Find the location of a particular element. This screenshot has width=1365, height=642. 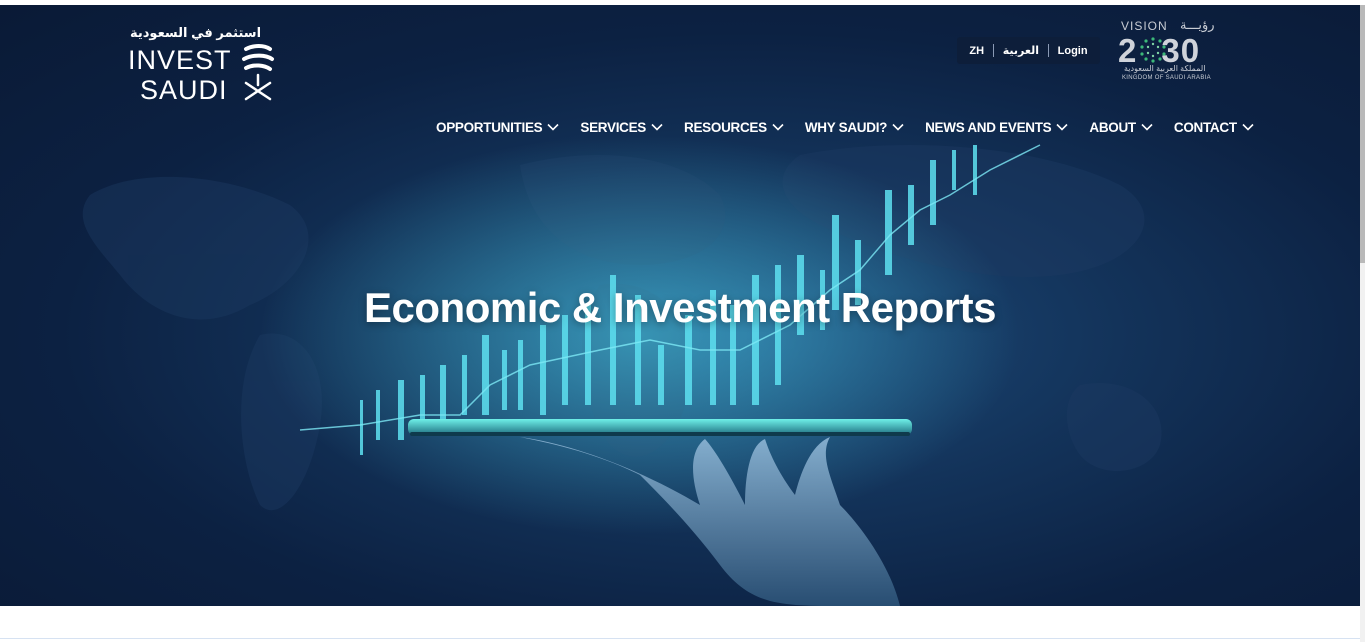

nav-item-about: ABOUT is located at coordinates (1121, 127).